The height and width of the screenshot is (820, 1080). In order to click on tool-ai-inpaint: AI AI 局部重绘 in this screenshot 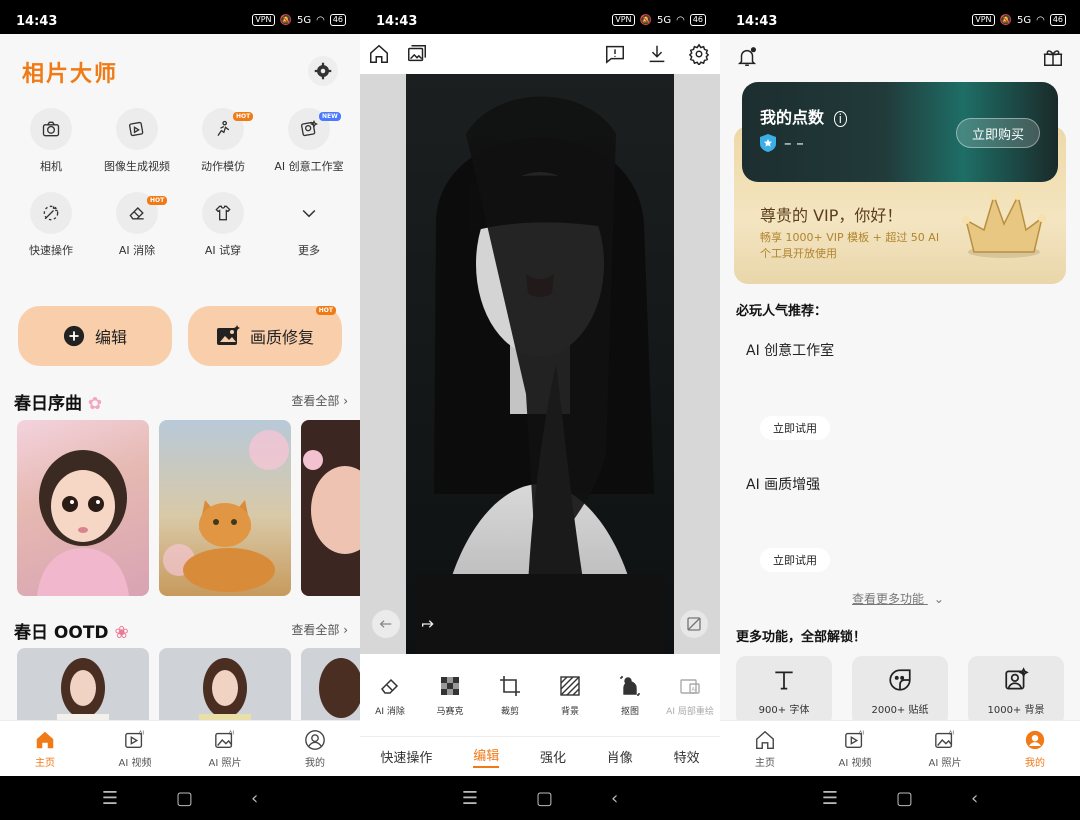, I will do `click(690, 695)`.